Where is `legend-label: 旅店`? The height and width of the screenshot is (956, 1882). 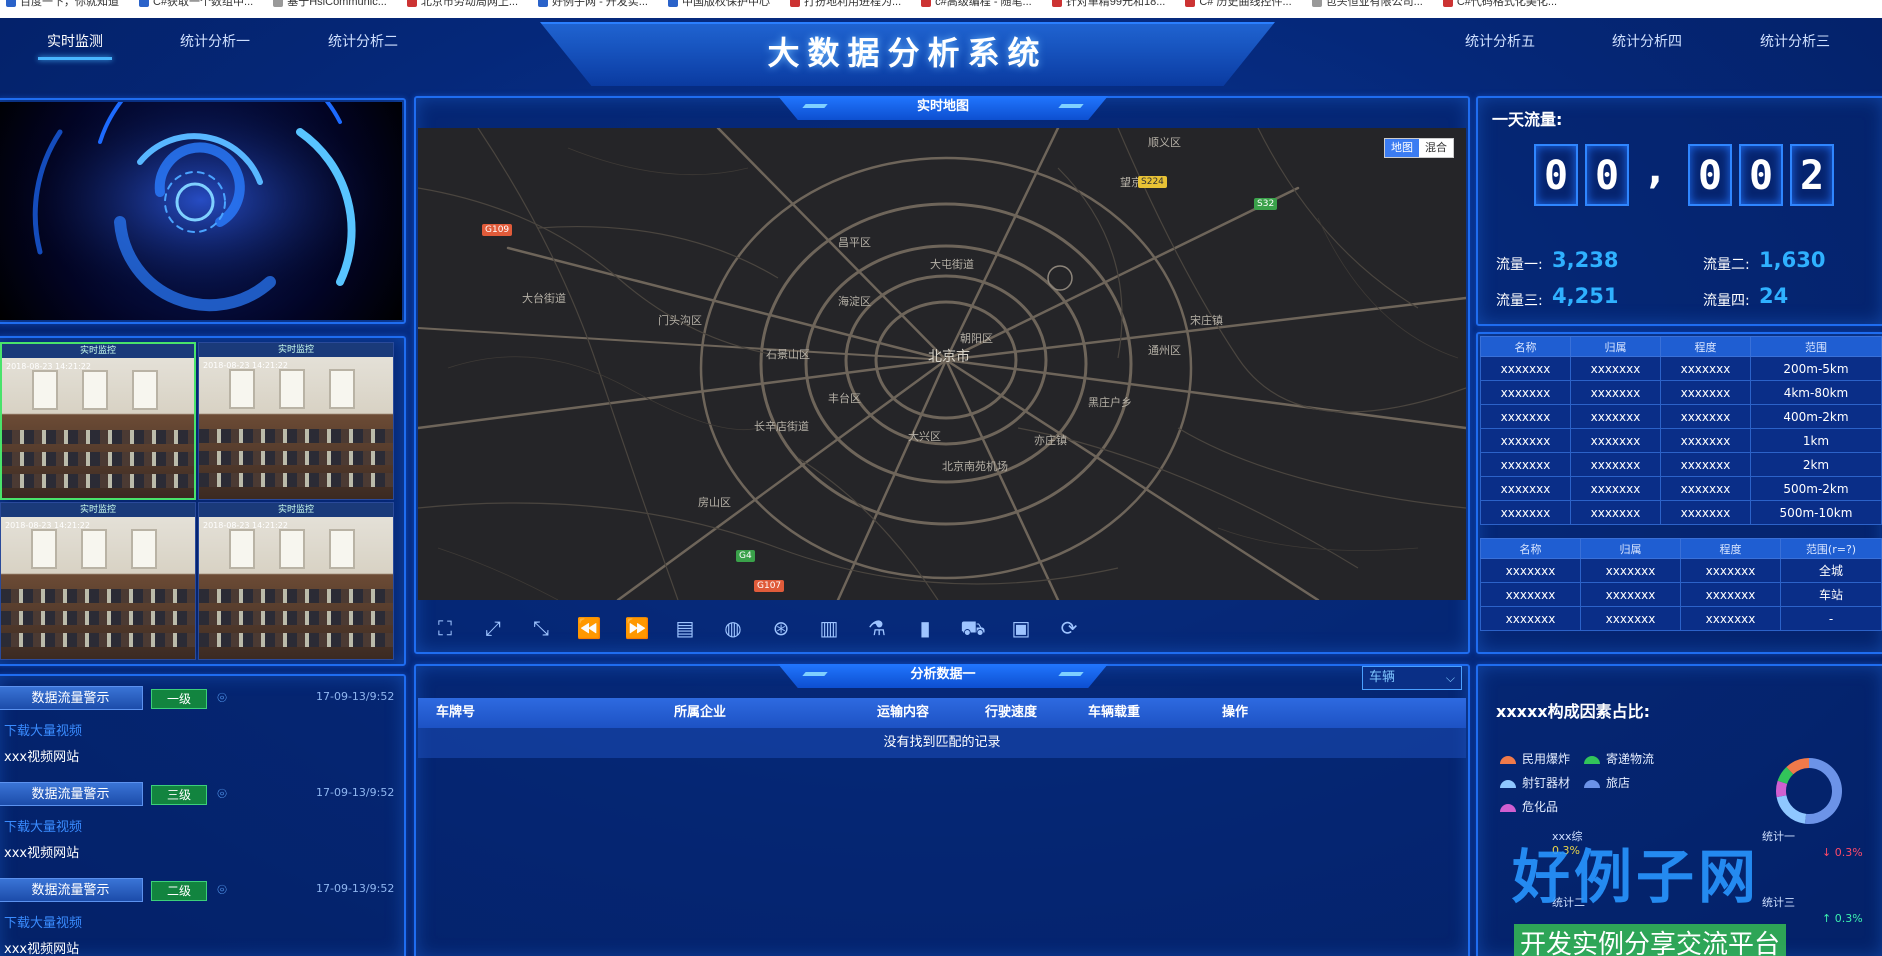 legend-label: 旅店 is located at coordinates (1618, 783).